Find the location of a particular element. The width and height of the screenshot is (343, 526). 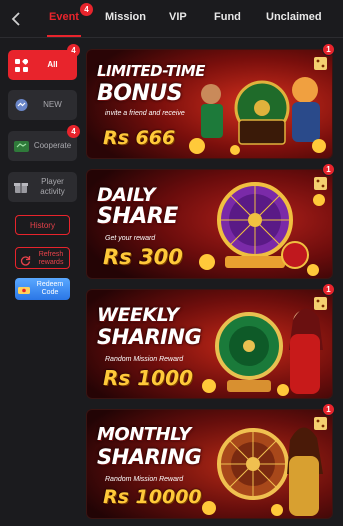

history-button: History is located at coordinates (42, 225).